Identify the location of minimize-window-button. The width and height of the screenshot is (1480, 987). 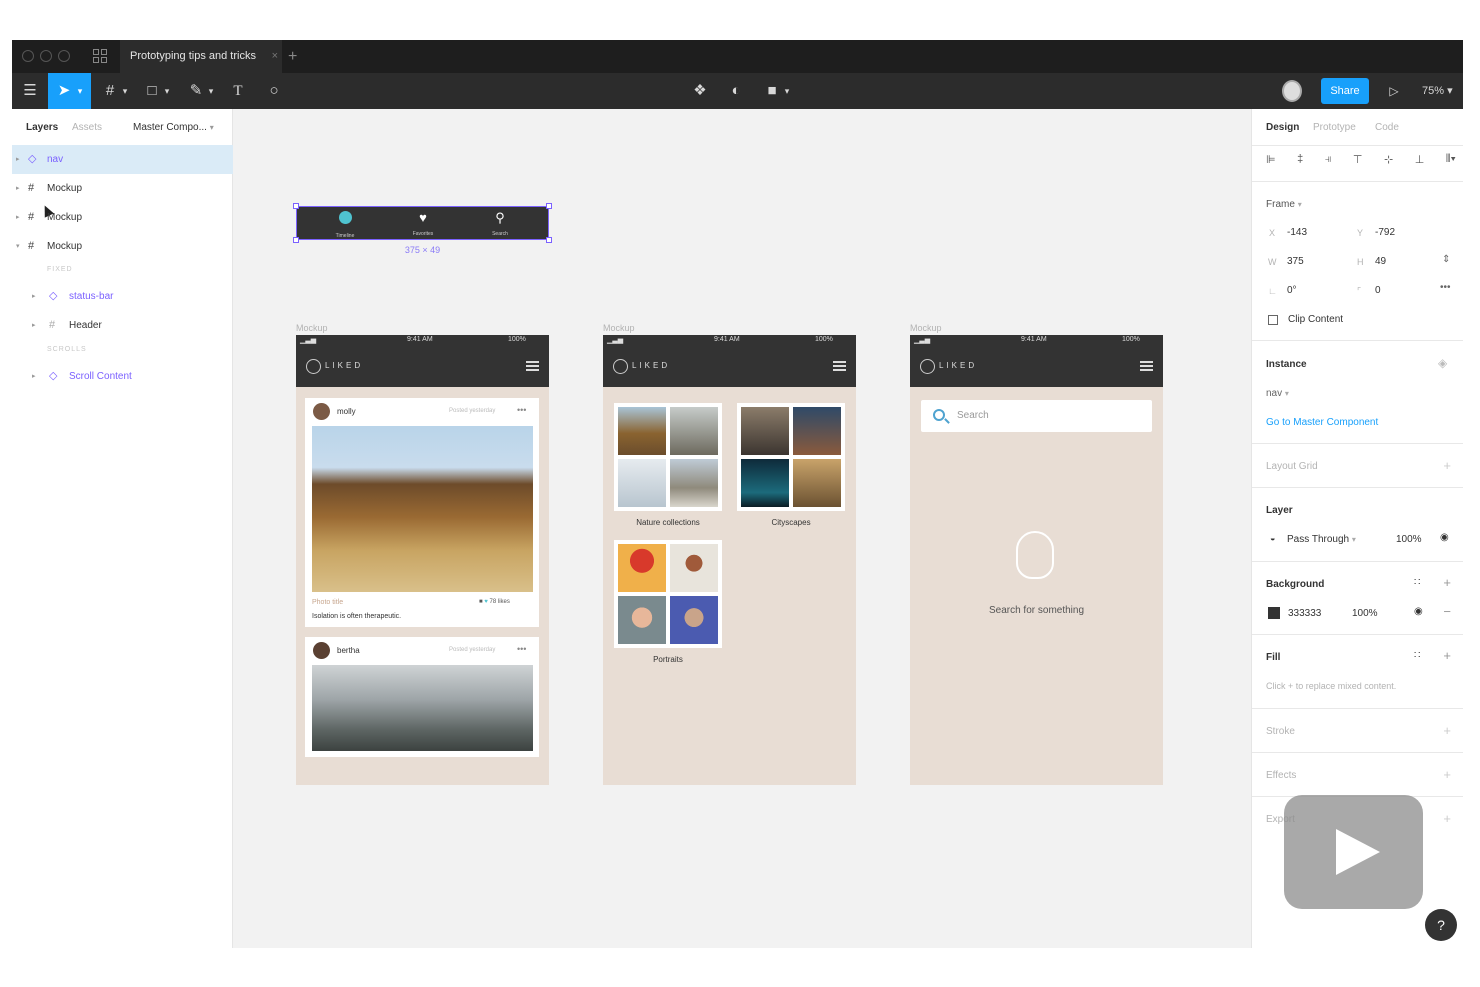
(46, 56).